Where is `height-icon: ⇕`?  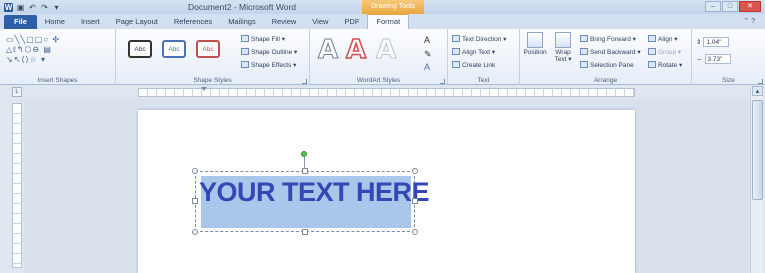
height-icon: ⇕ is located at coordinates (699, 42).